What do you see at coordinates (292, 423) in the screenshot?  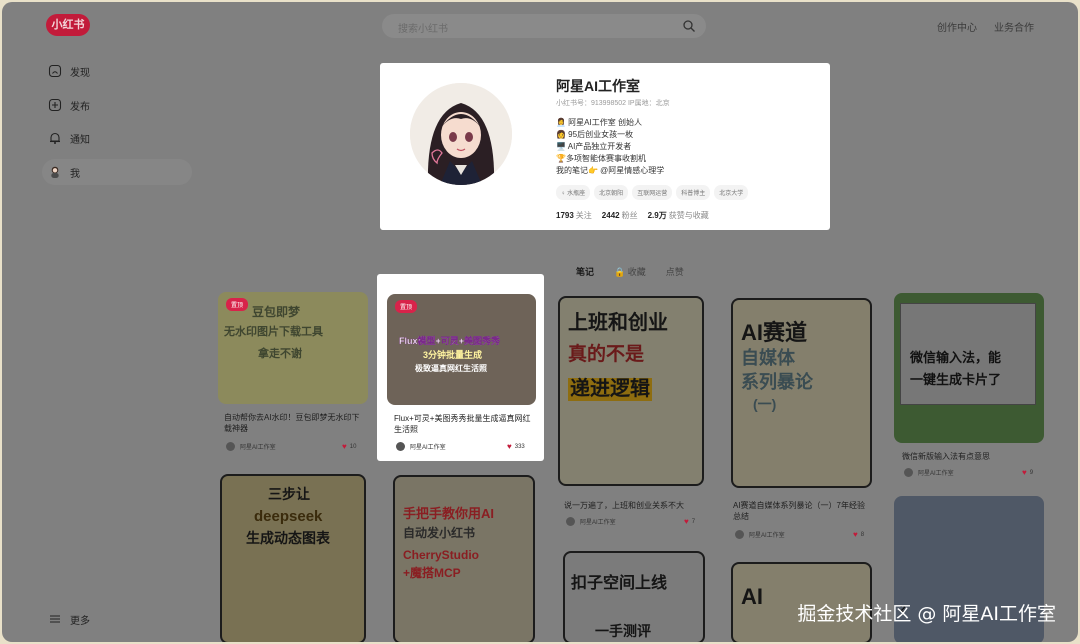 I see `note-title: 自动帮你去AI水印！豆包即梦无水印下载神器` at bounding box center [292, 423].